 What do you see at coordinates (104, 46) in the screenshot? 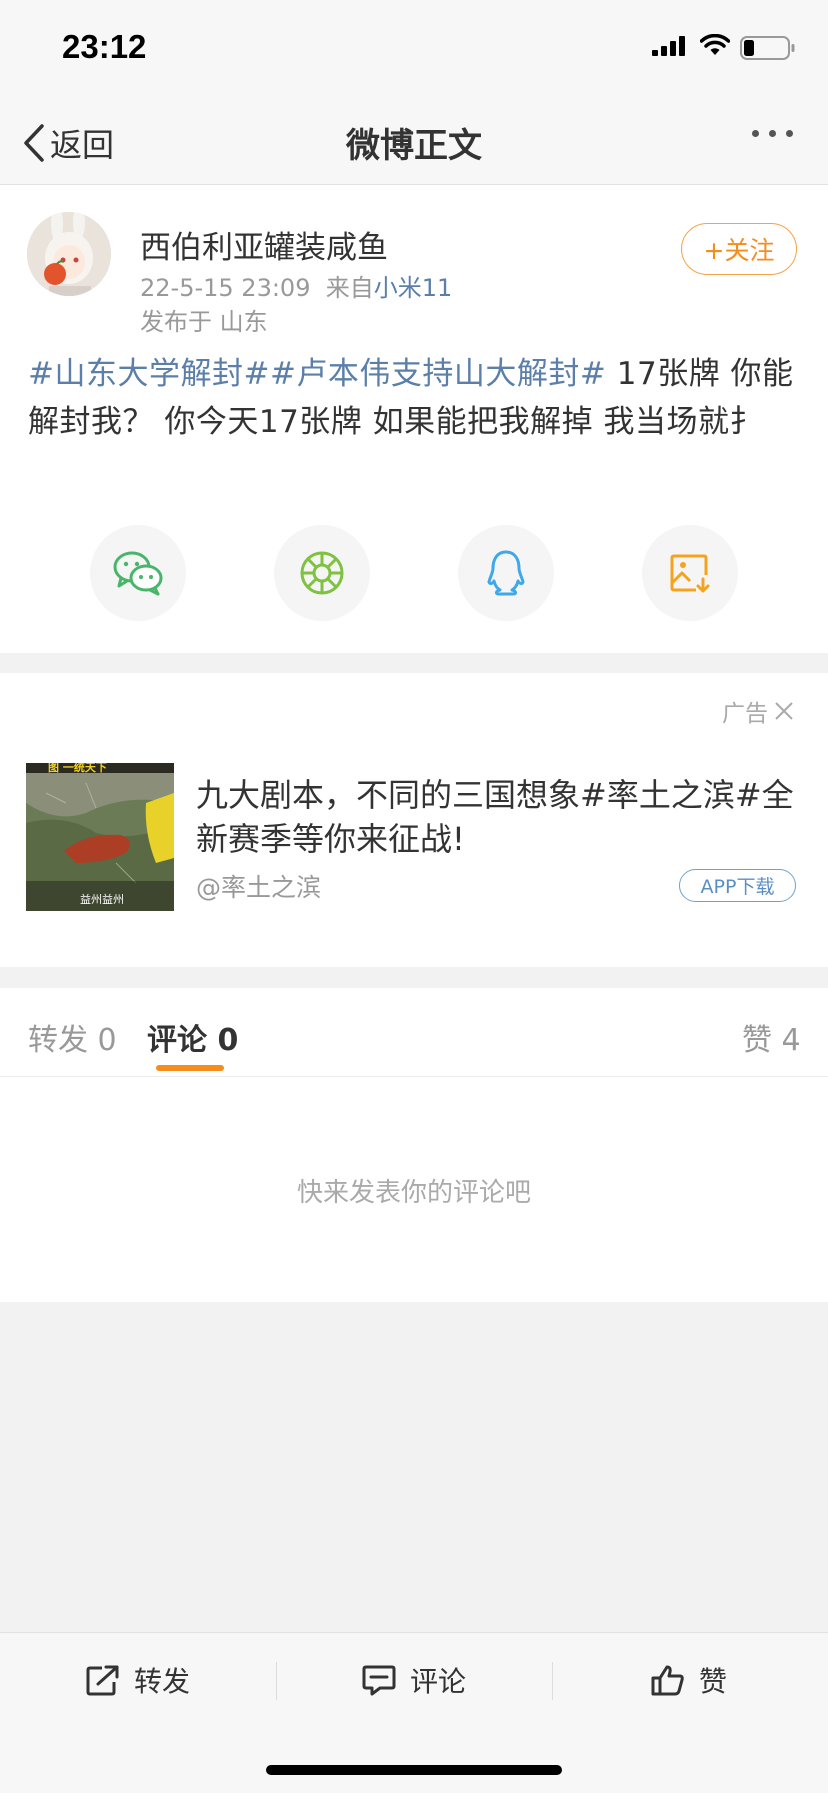
I see `status-time: 23:12` at bounding box center [104, 46].